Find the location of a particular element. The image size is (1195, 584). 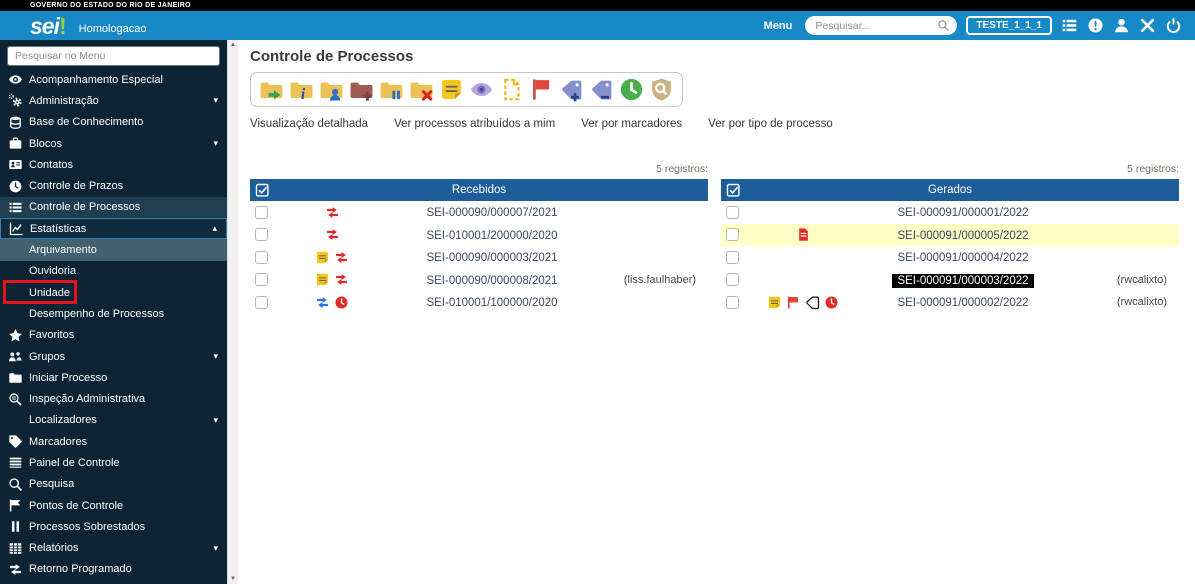

annotation-button is located at coordinates (451, 89).